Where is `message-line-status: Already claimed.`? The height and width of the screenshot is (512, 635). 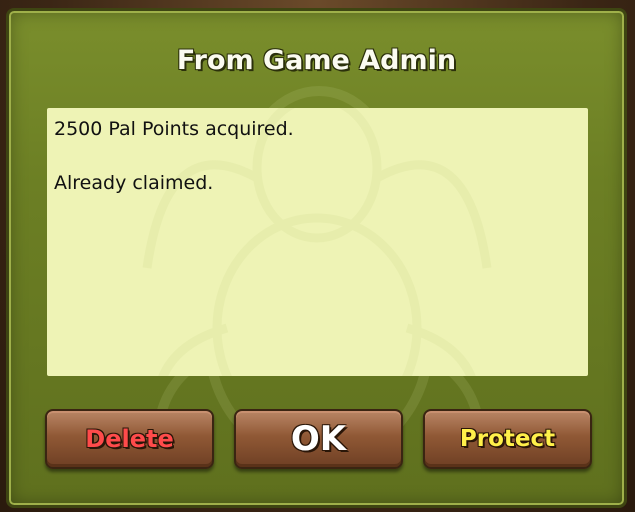 message-line-status: Already claimed. is located at coordinates (134, 183).